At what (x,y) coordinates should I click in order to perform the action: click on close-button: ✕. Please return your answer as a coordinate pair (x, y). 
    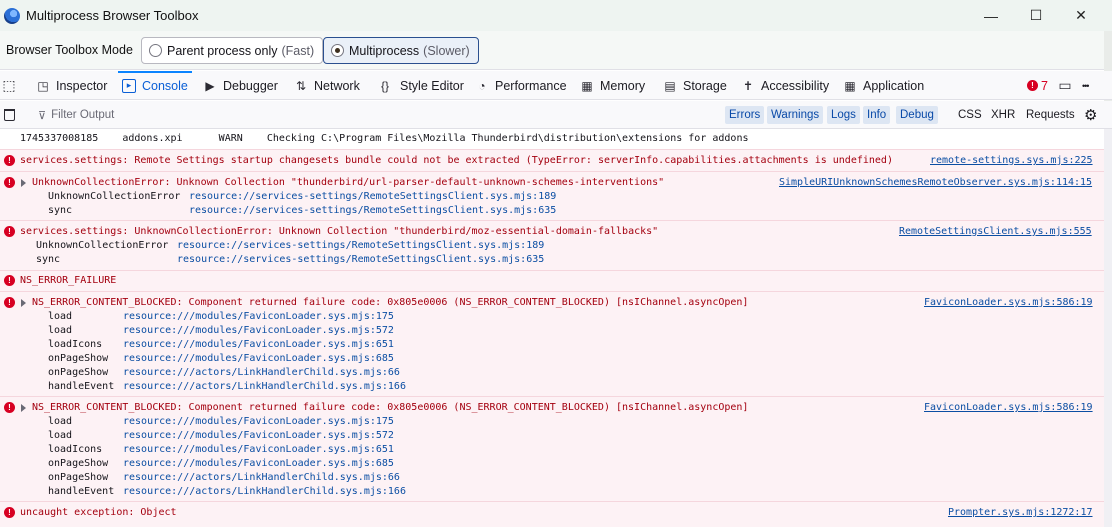
    Looking at the image, I should click on (1081, 15).